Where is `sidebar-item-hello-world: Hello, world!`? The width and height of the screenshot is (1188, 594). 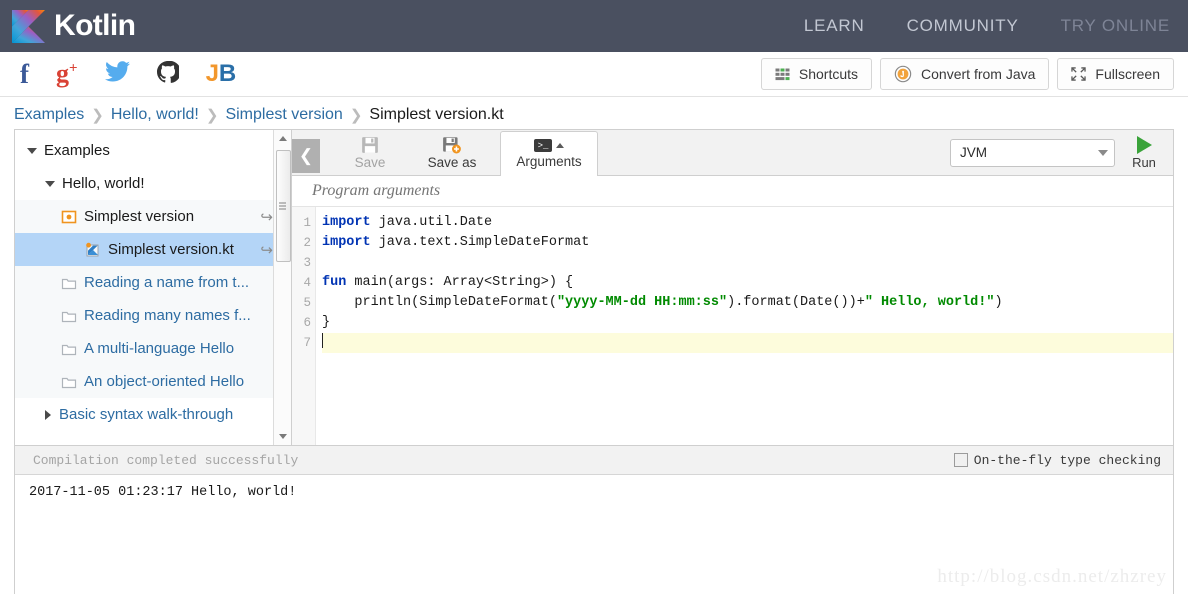 sidebar-item-hello-world: Hello, world! is located at coordinates (153, 183).